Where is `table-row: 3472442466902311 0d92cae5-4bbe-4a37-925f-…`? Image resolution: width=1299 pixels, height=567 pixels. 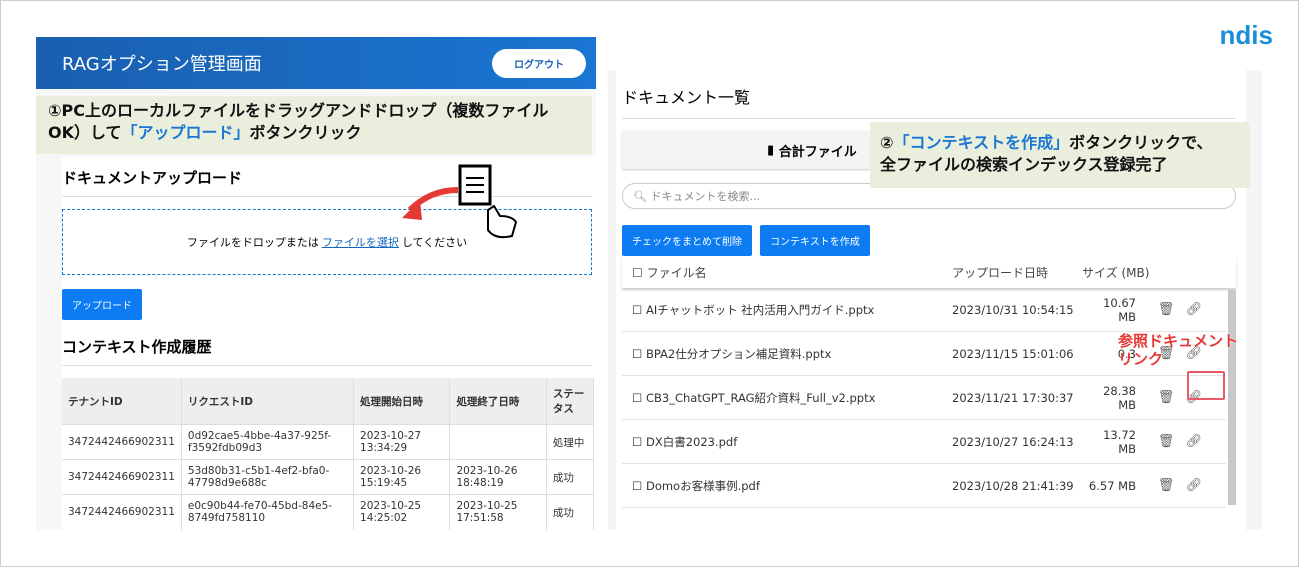 table-row: 3472442466902311 0d92cae5-4bbe-4a37-925f-… is located at coordinates (328, 442).